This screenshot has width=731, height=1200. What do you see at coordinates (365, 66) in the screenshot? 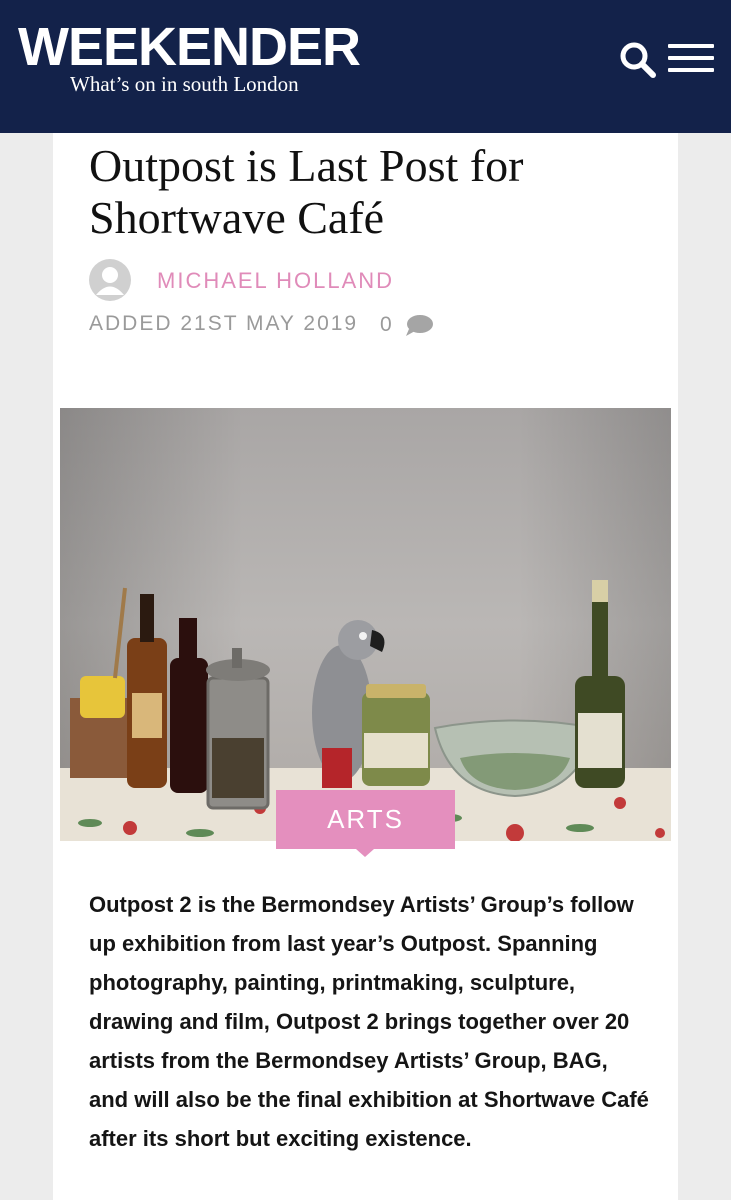
I see `site-header: WEEKENDER What’s on in south London` at bounding box center [365, 66].